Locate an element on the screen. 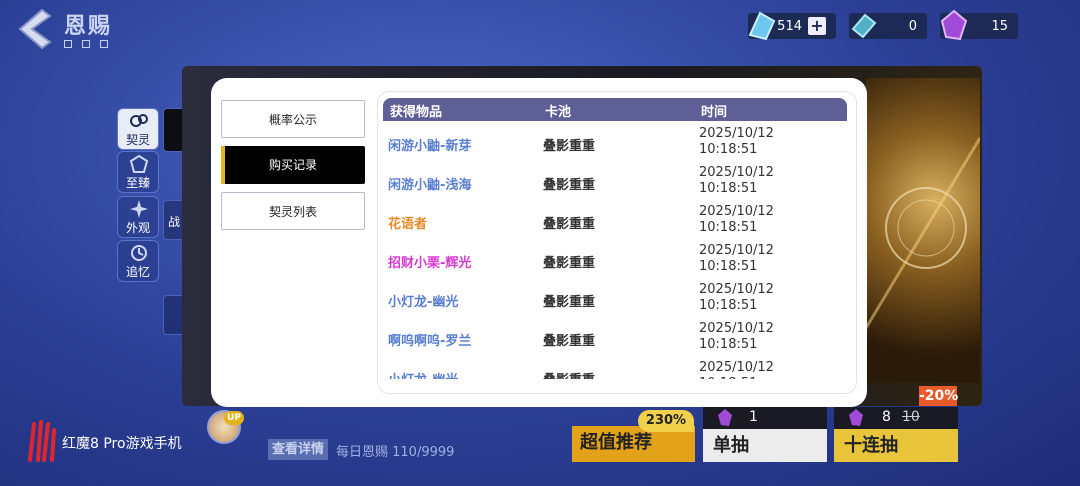 Image resolution: width=1080 pixels, height=486 pixels. tab-memory: 追忆 is located at coordinates (138, 261).